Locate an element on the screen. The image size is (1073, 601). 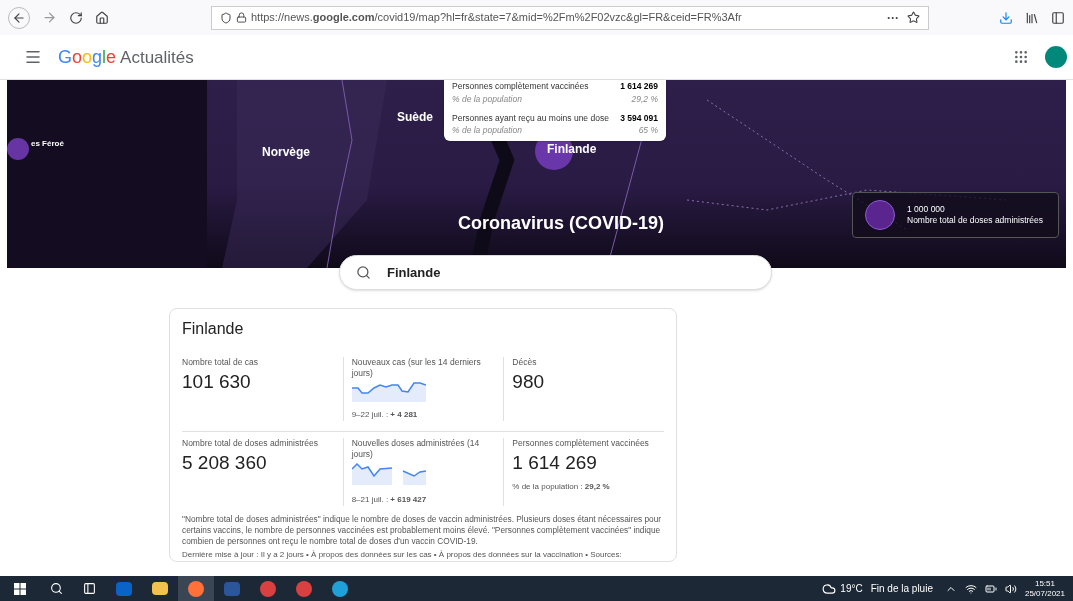
stat-label: Nouvelles doses administrées (14 jours) is located at coordinates (416, 449).